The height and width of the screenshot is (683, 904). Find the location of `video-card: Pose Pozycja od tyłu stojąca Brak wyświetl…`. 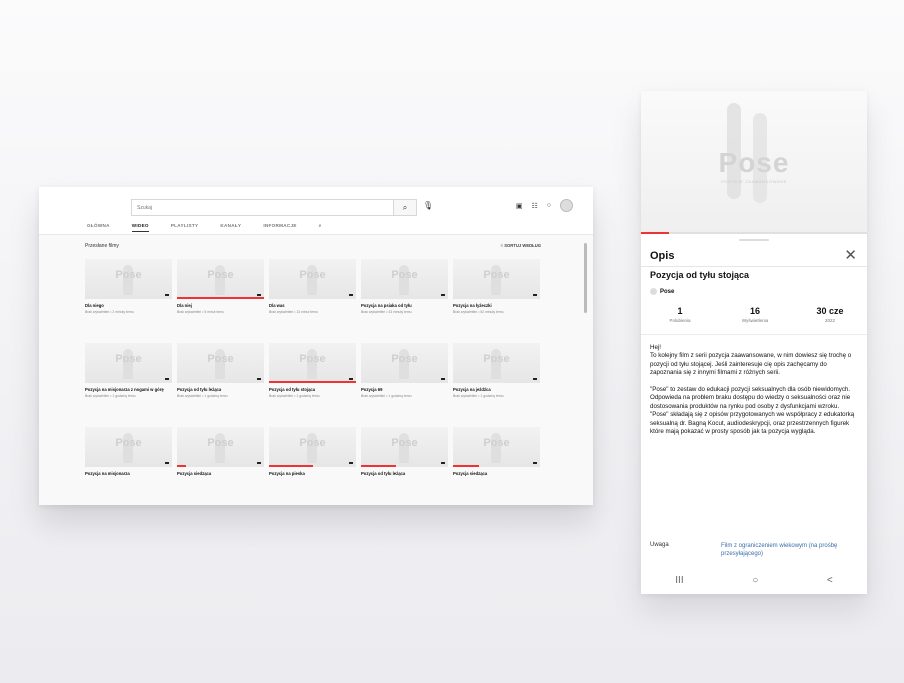

video-card: Pose Pozycja od tyłu stojąca Brak wyświetl… is located at coordinates (312, 382).